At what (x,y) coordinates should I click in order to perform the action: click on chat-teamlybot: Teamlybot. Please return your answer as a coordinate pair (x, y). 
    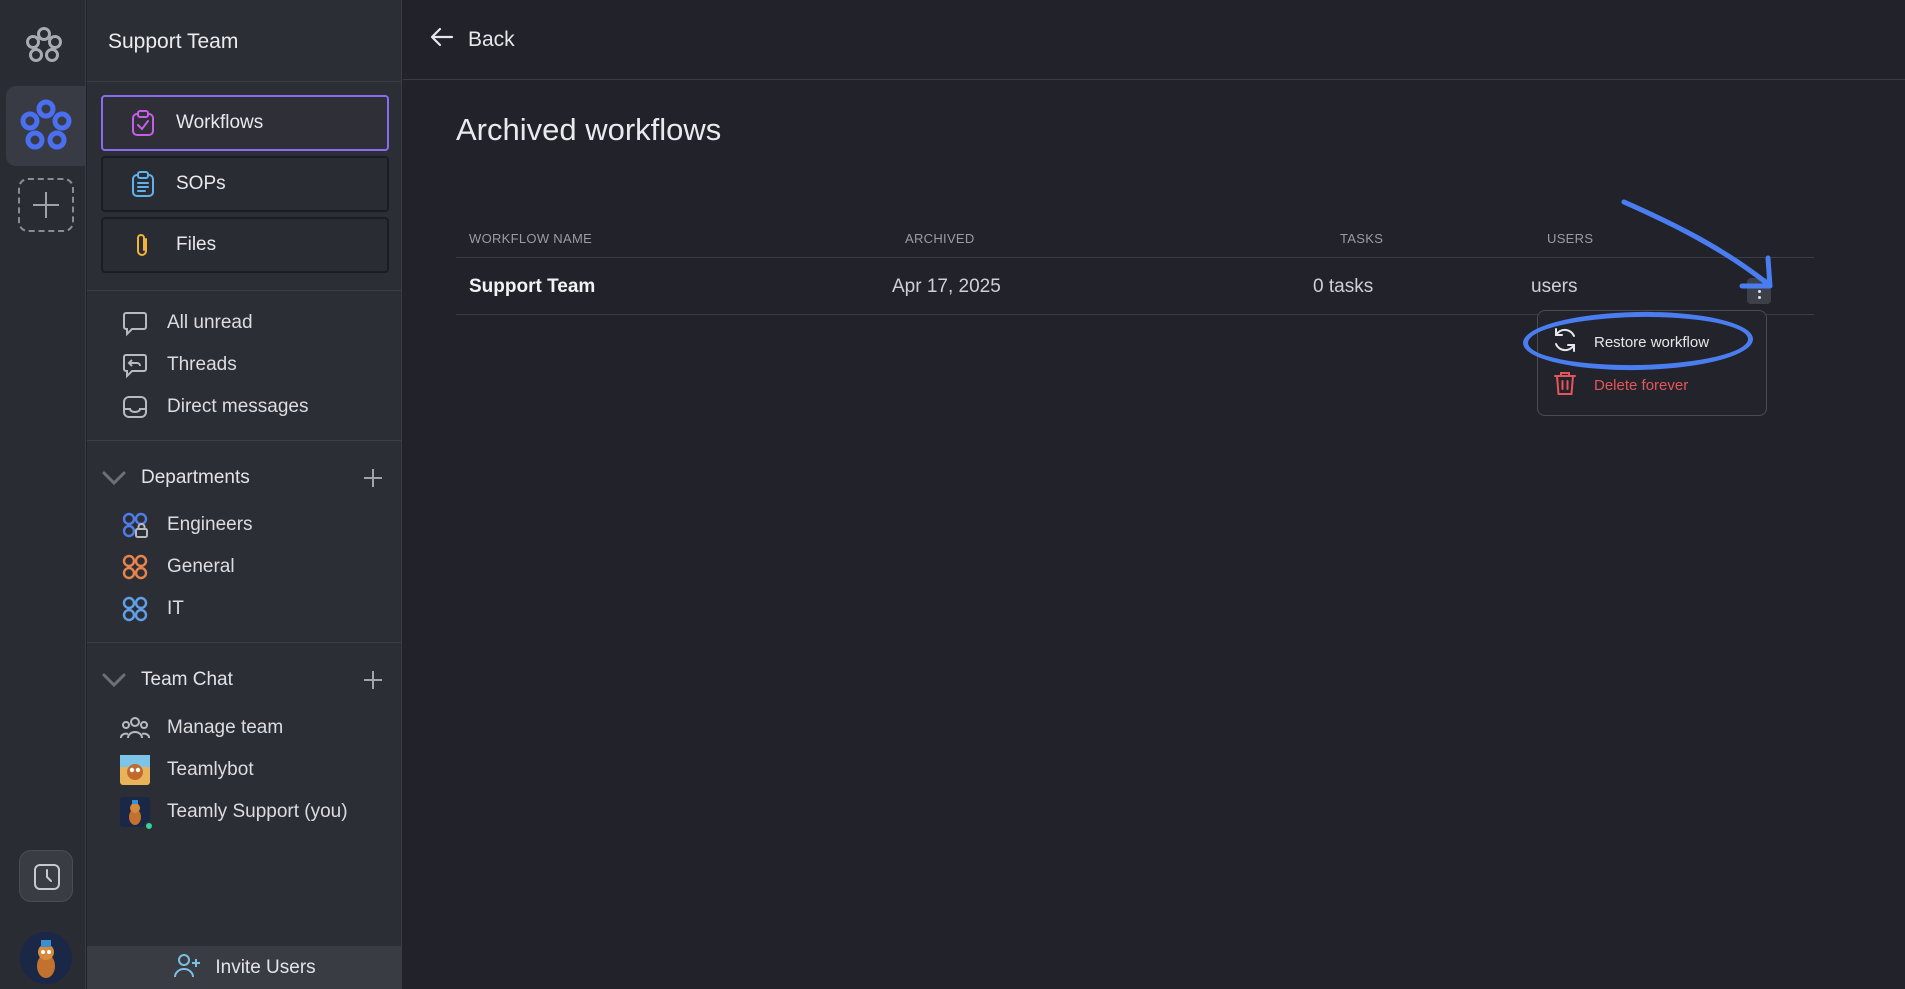
    Looking at the image, I should click on (187, 770).